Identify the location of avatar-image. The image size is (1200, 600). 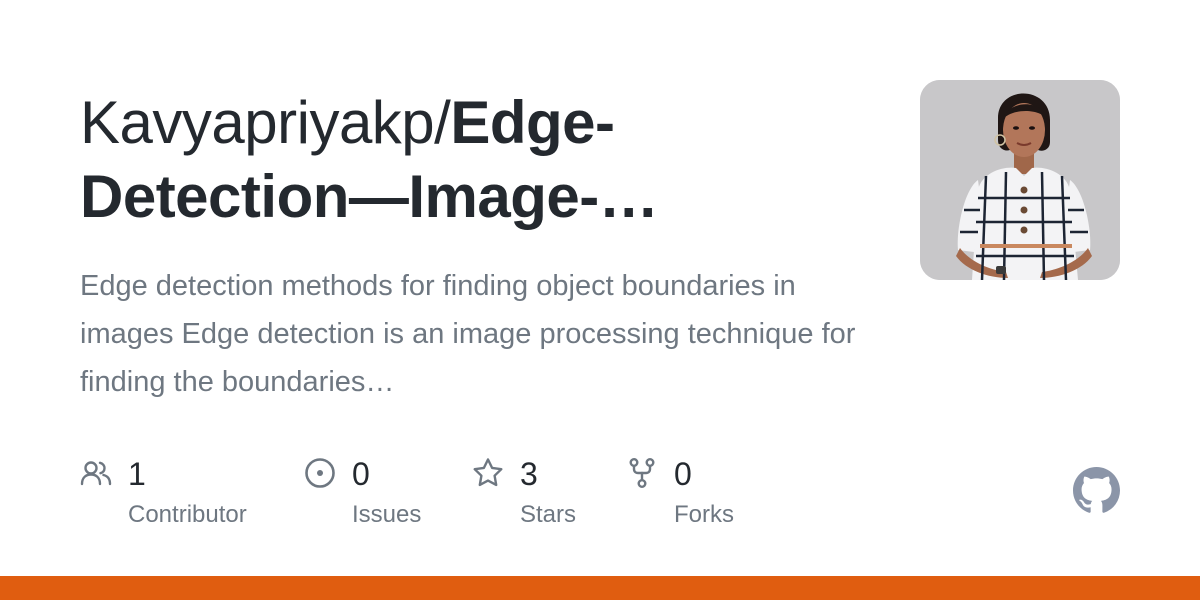
(1020, 180).